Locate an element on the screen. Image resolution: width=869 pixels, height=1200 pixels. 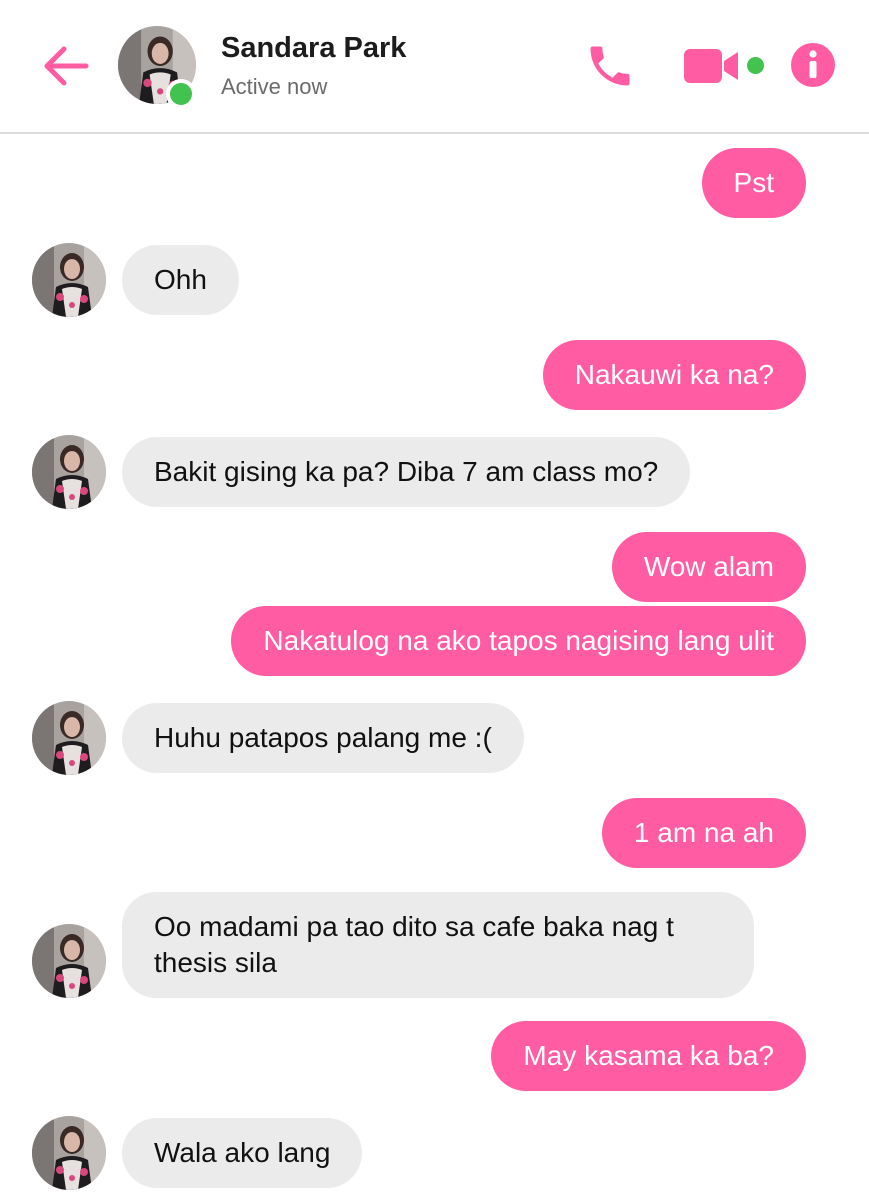
message-bubble-sent: Wow alam is located at coordinates (708, 567).